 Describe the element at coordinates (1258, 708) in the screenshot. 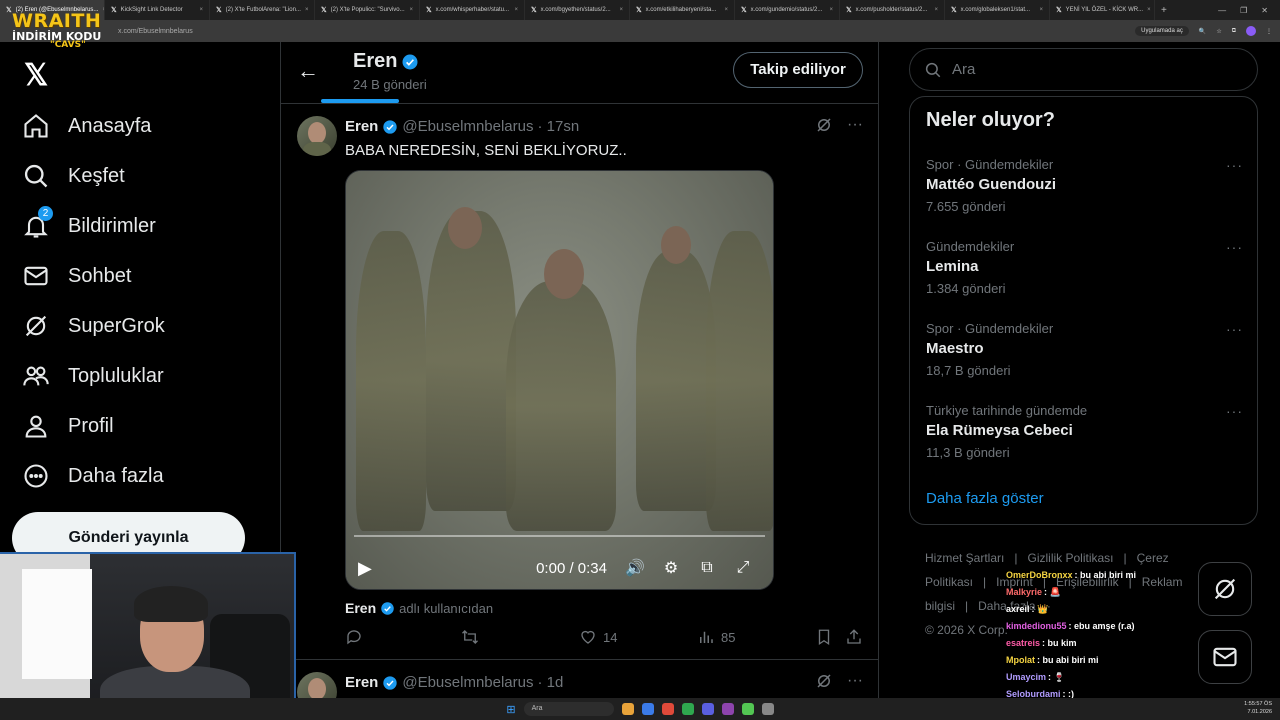

I see `taskbar-clock: 1:55:57 ÖS 7.01.2026` at that location.